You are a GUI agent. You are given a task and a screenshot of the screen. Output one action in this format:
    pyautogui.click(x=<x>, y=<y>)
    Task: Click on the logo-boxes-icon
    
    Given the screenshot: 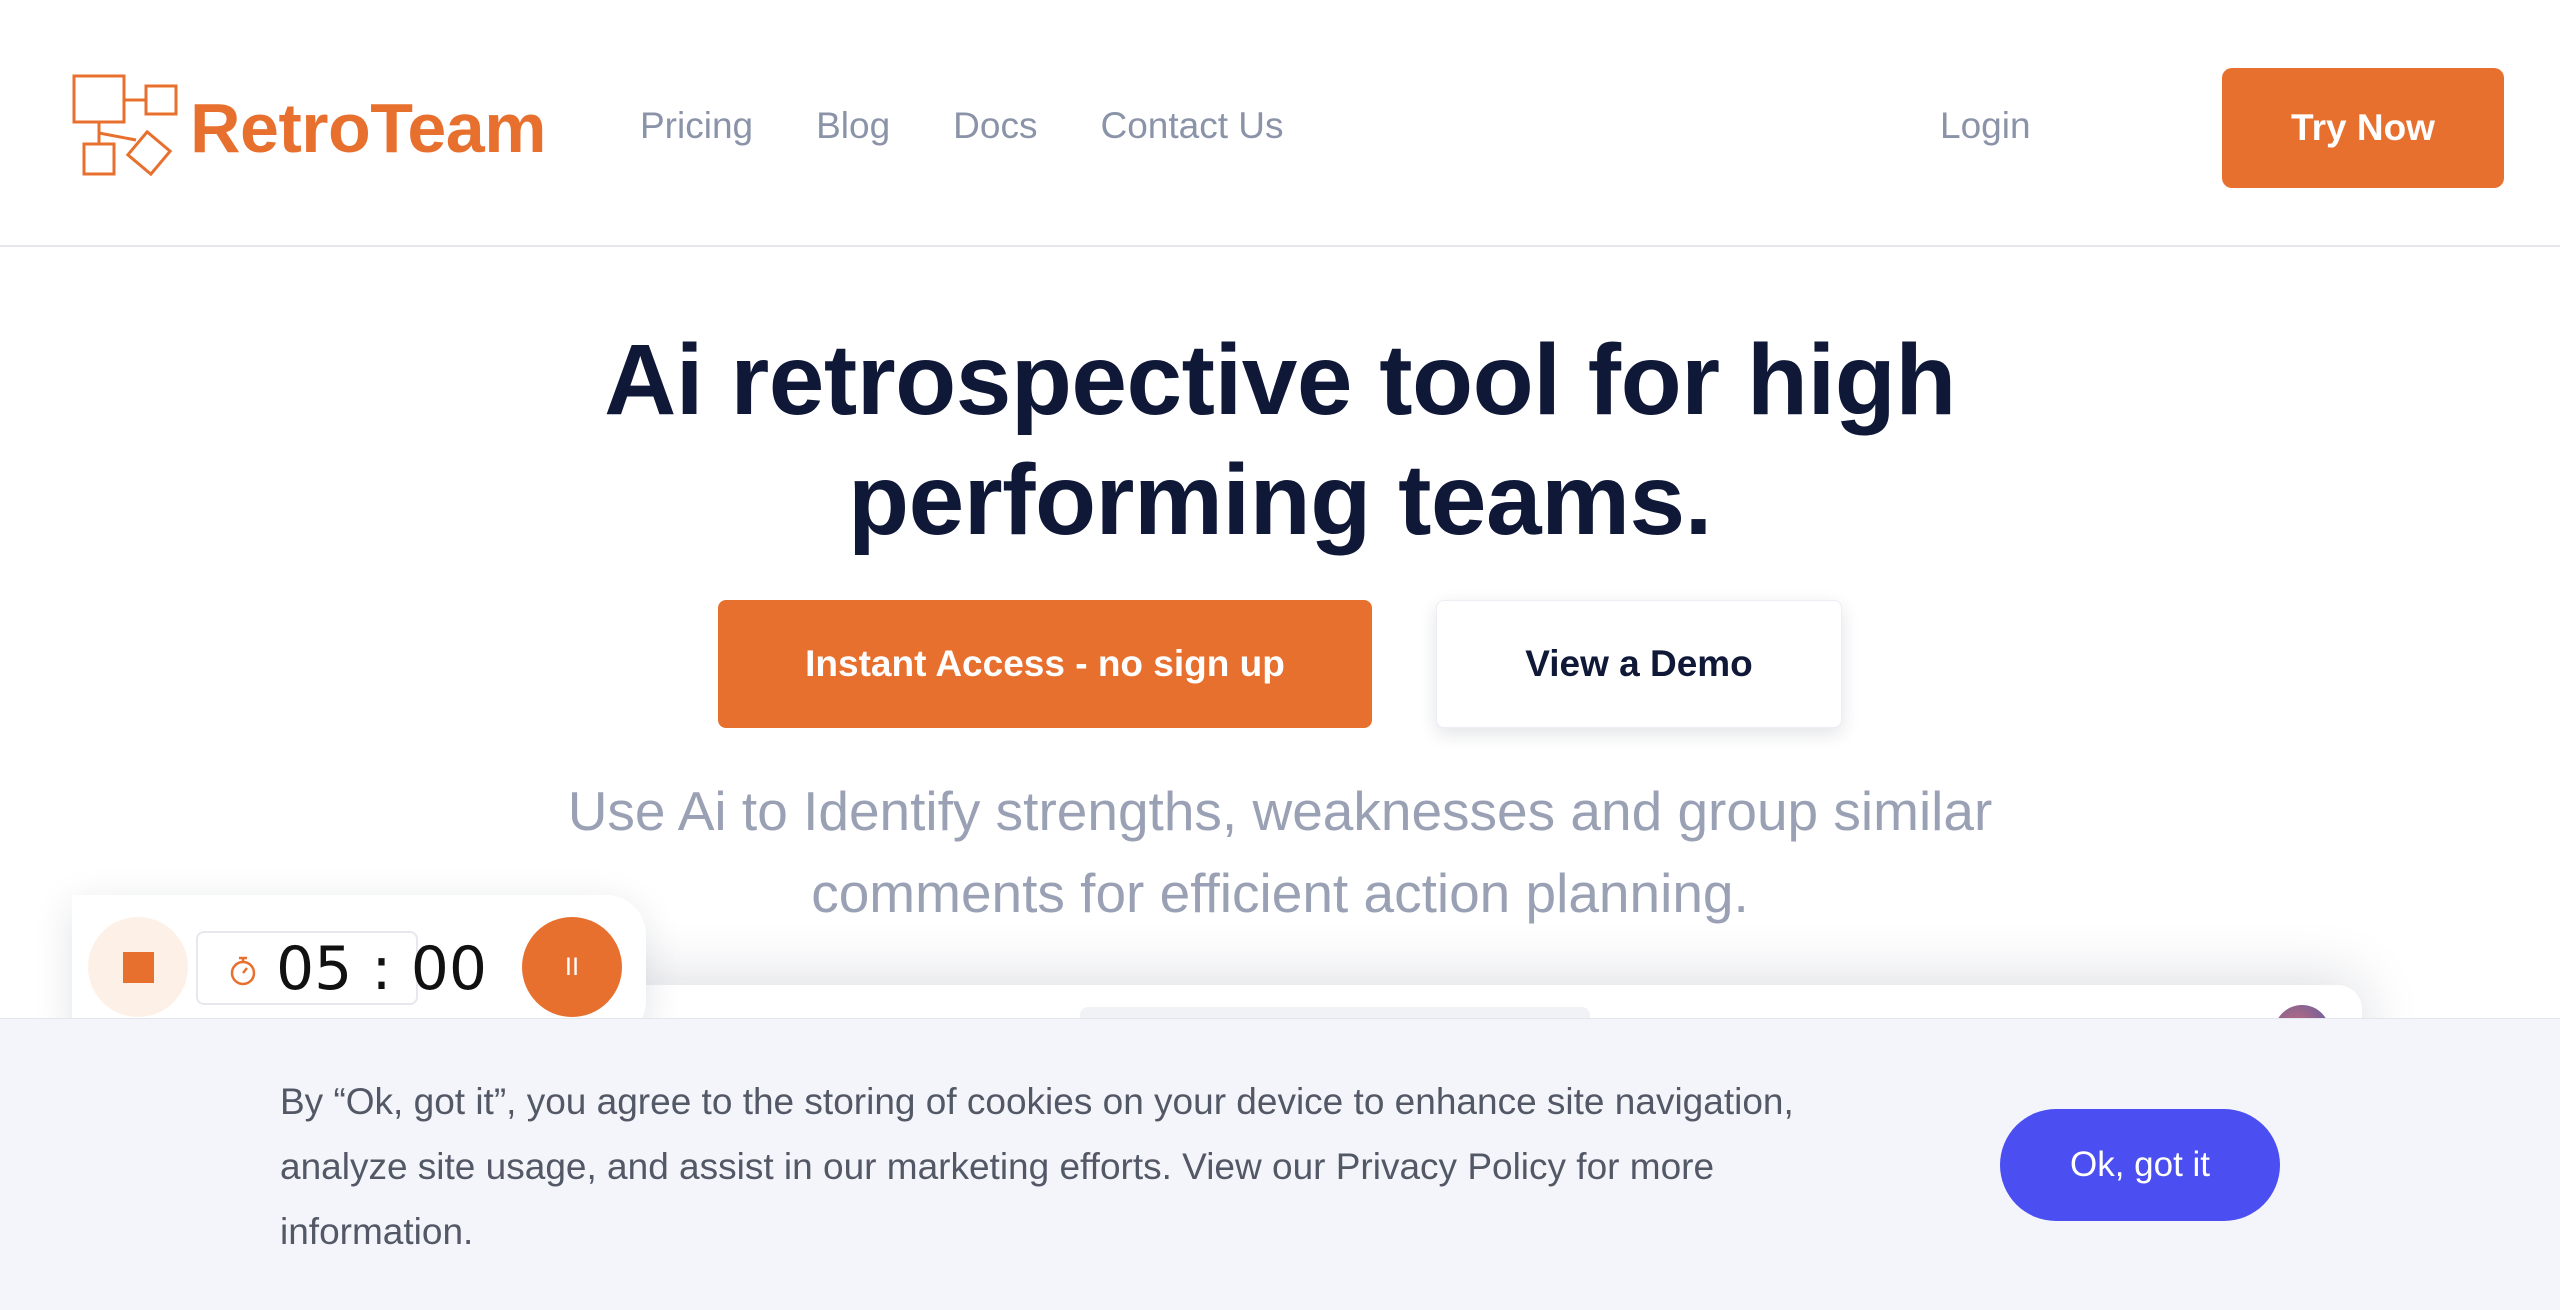 What is the action you would take?
    pyautogui.click(x=125, y=125)
    